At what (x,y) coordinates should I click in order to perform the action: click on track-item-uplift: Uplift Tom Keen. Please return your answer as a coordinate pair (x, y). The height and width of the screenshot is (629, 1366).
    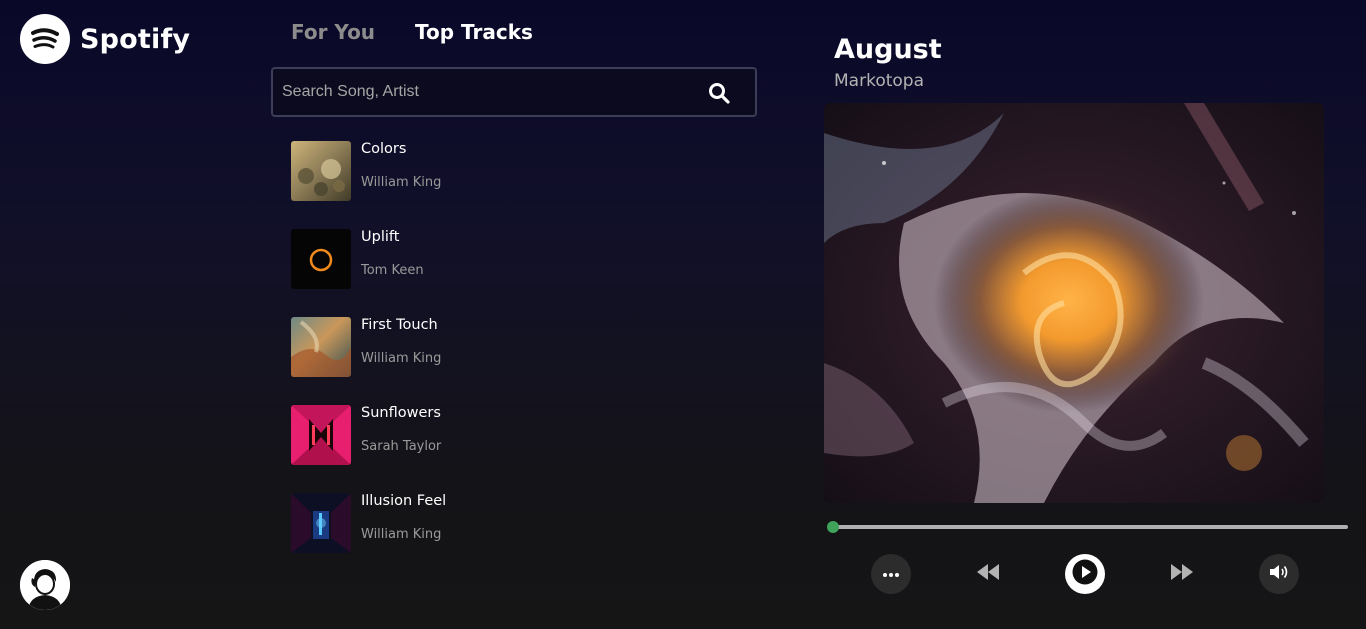
    Looking at the image, I should click on (368, 259).